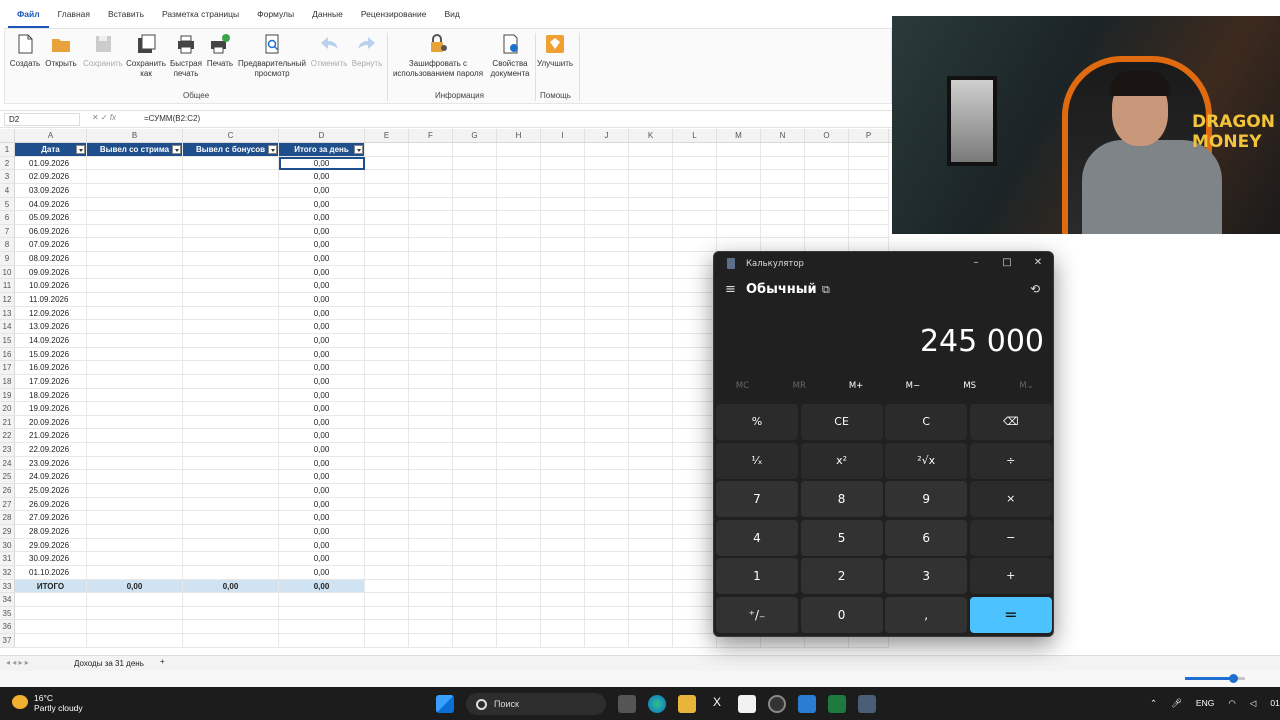 The width and height of the screenshot is (1280, 720). What do you see at coordinates (510, 55) in the screenshot?
I see `doc-properties-button: Свойства документа` at bounding box center [510, 55].